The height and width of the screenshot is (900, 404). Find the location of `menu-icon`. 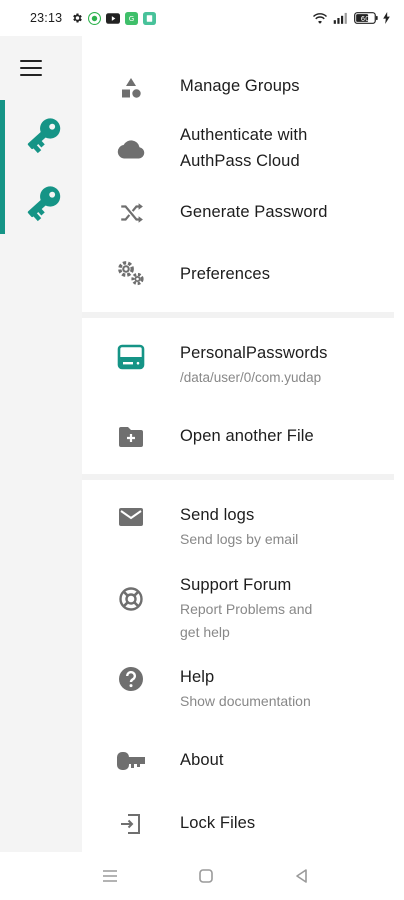

menu-icon is located at coordinates (31, 69).